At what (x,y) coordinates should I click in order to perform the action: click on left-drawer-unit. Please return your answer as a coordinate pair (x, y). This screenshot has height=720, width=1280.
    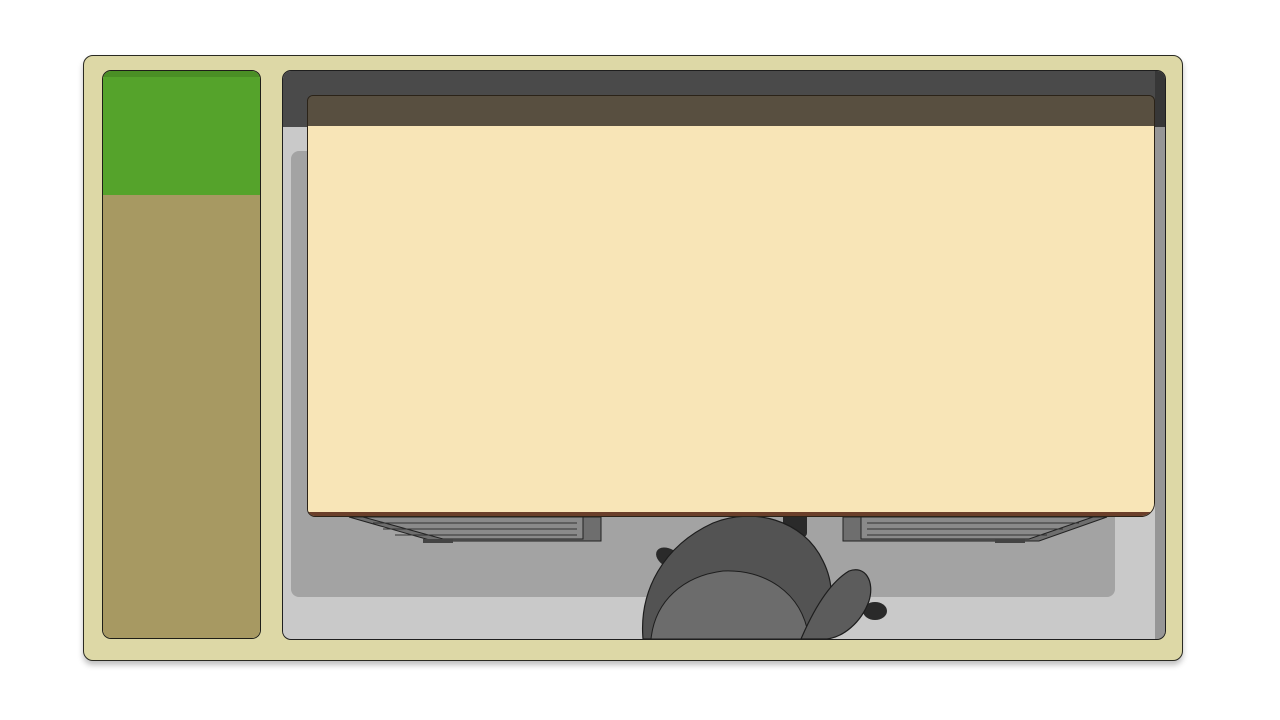
    Looking at the image, I should click on (475, 529).